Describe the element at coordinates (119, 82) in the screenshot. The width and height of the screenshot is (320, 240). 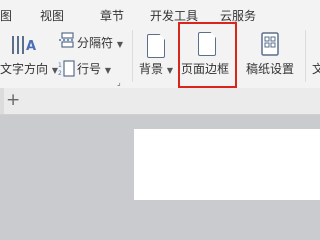
I see `dialog-launcher-icon: ⌟` at that location.